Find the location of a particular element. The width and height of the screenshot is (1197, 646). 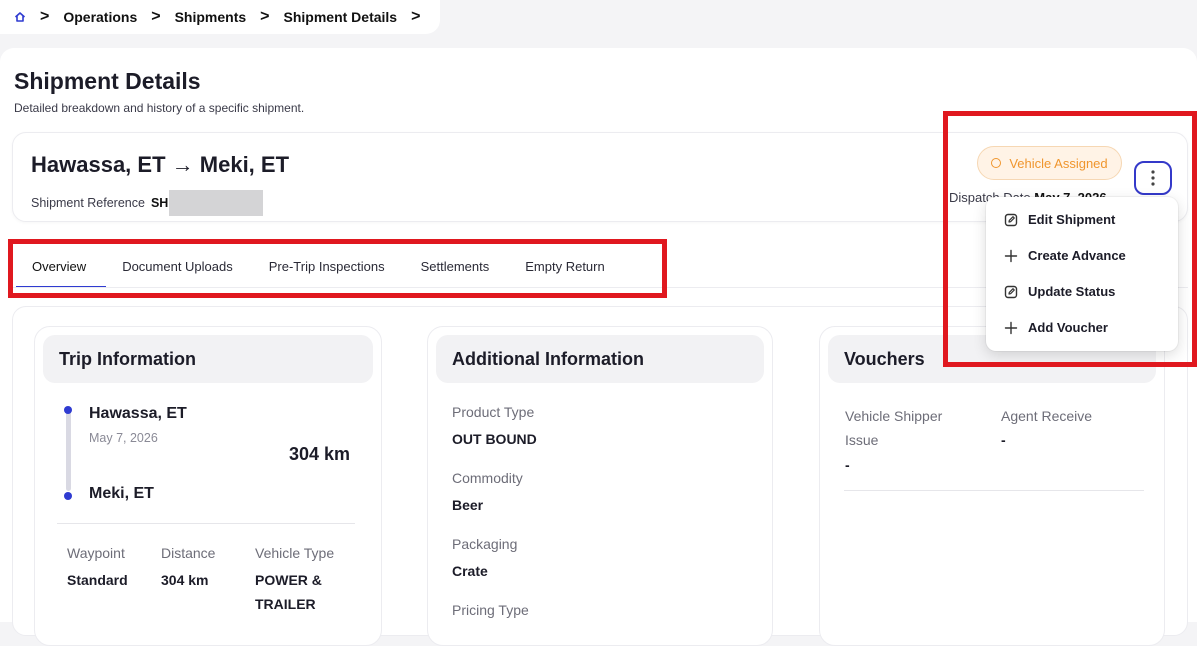

packaging-label: Packaging is located at coordinates (485, 544).